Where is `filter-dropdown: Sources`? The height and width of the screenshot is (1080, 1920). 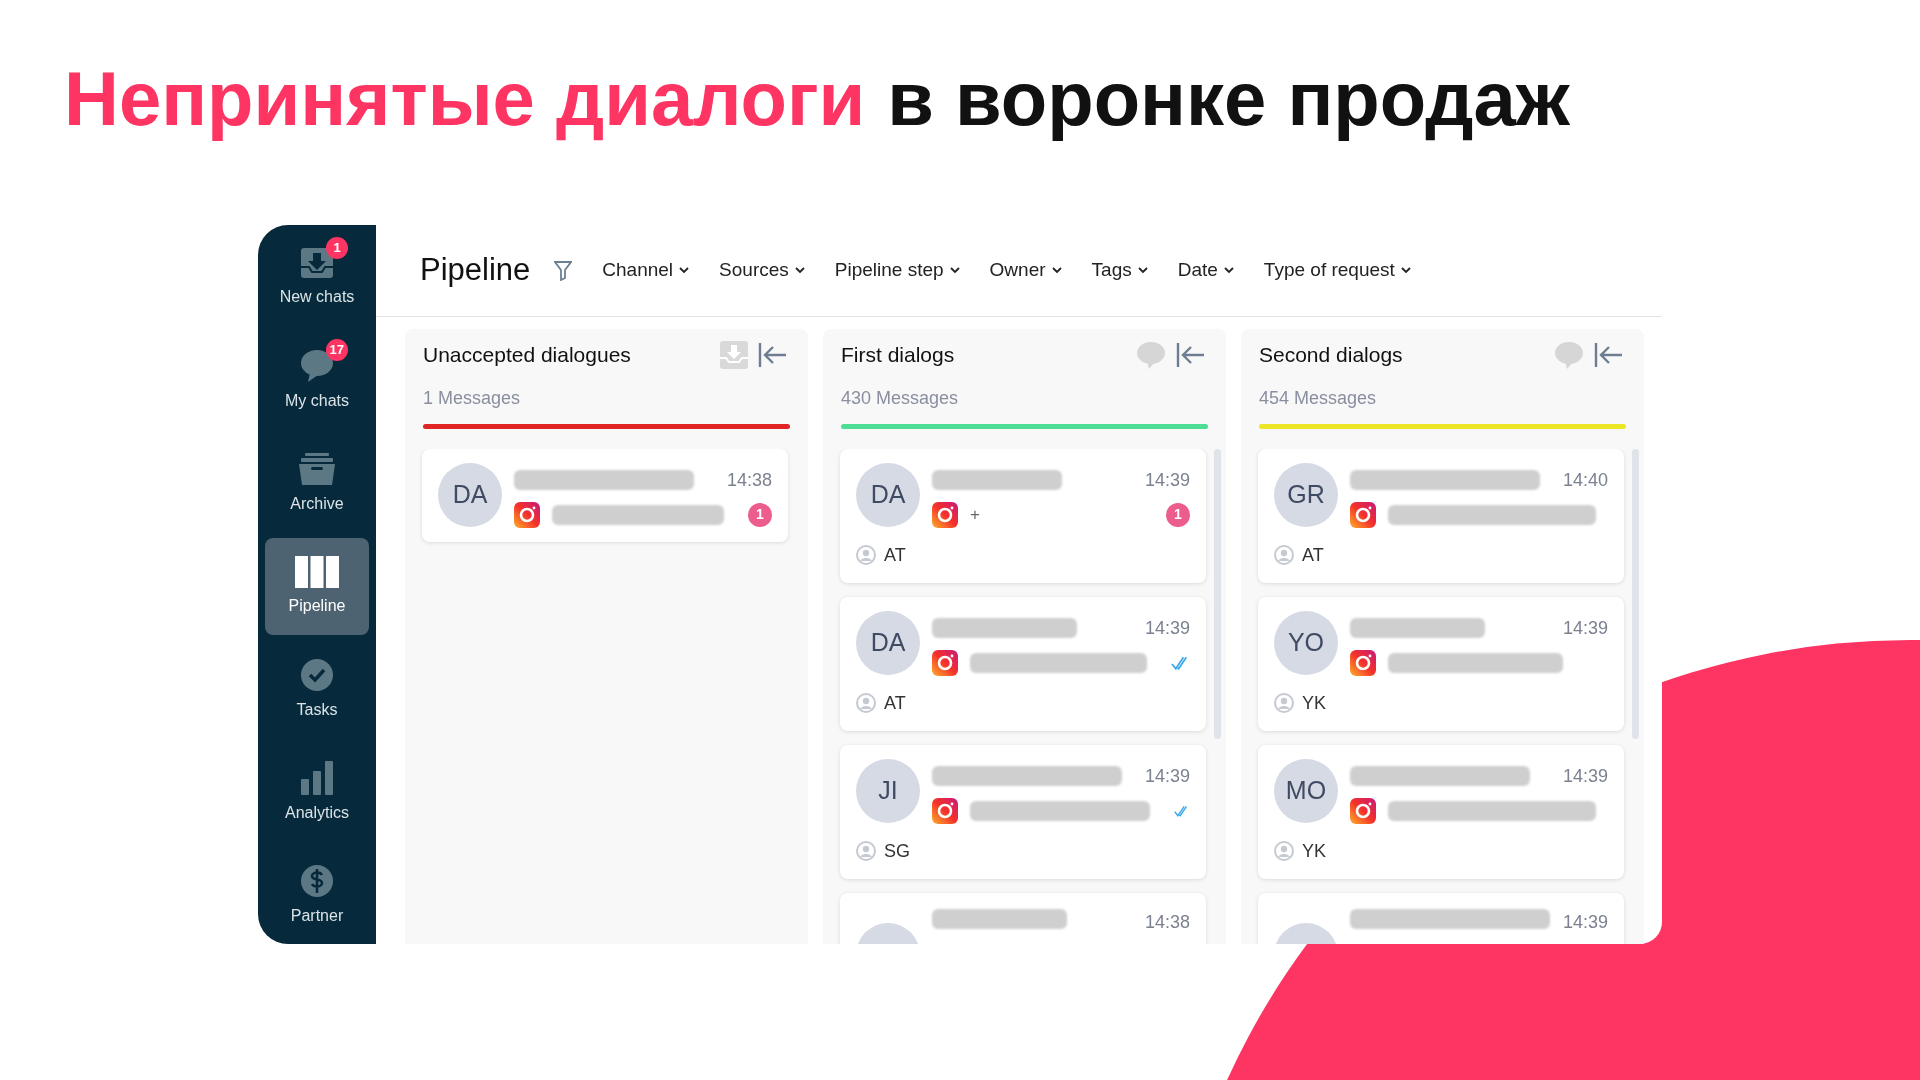 filter-dropdown: Sources is located at coordinates (762, 270).